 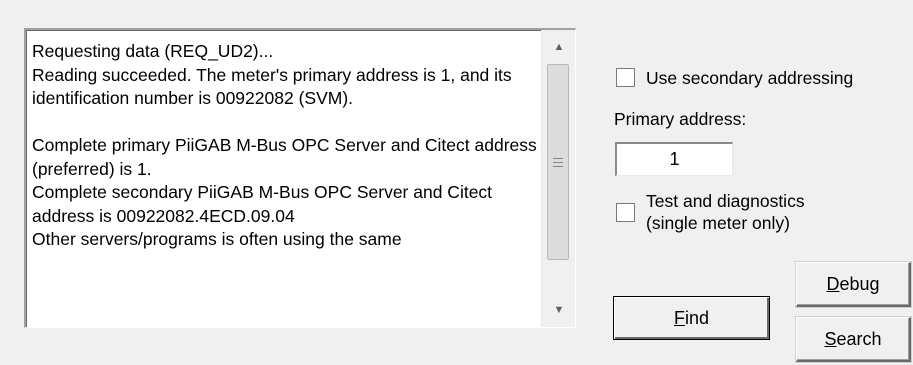 I want to click on grip-icon, so click(x=558, y=164).